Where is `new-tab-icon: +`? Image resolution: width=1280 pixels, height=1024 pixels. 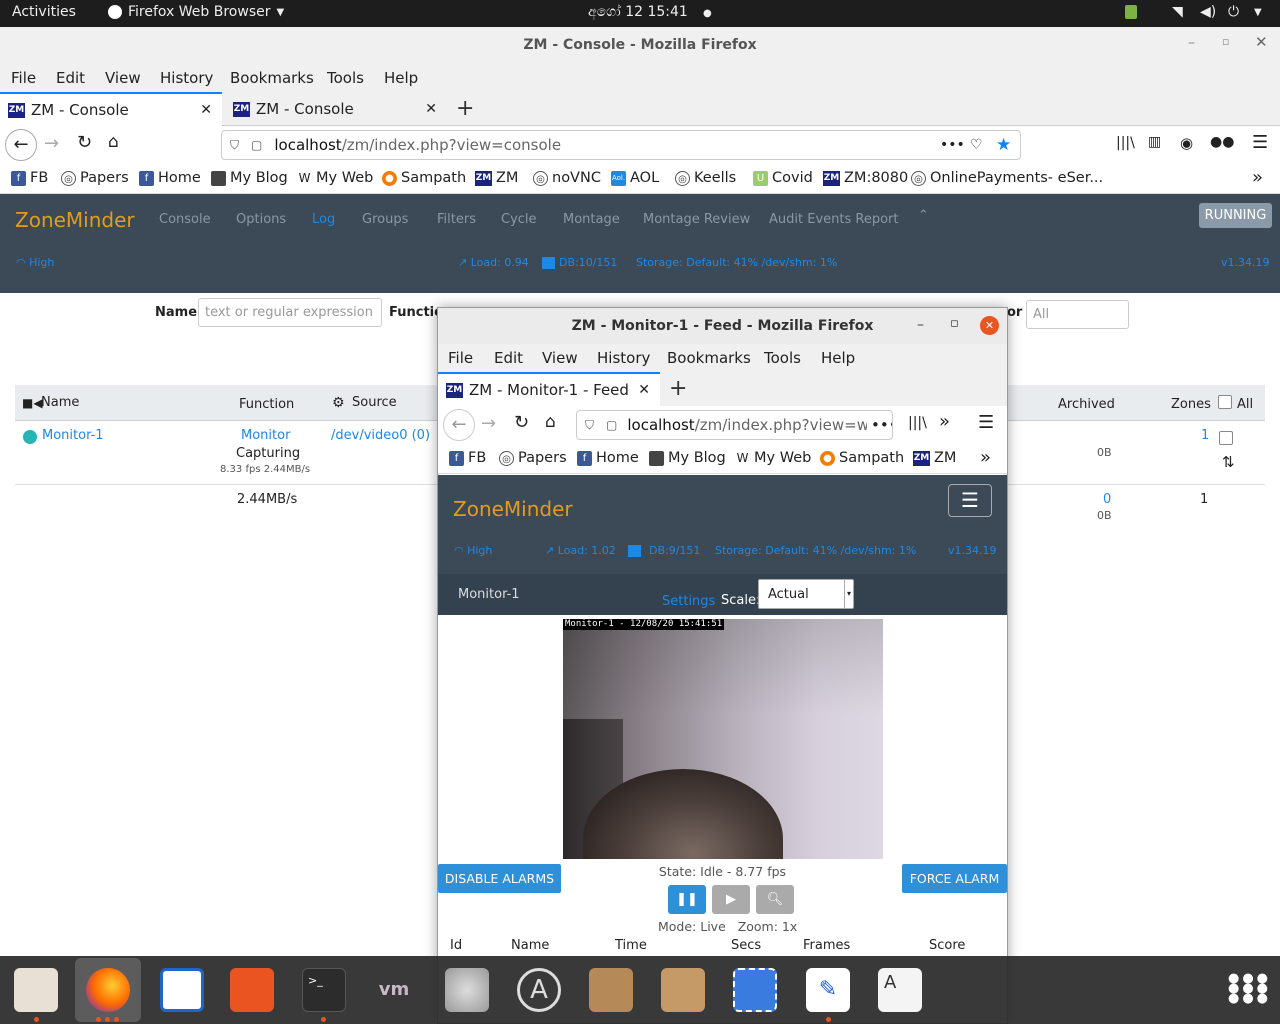
new-tab-icon: + is located at coordinates (465, 108).